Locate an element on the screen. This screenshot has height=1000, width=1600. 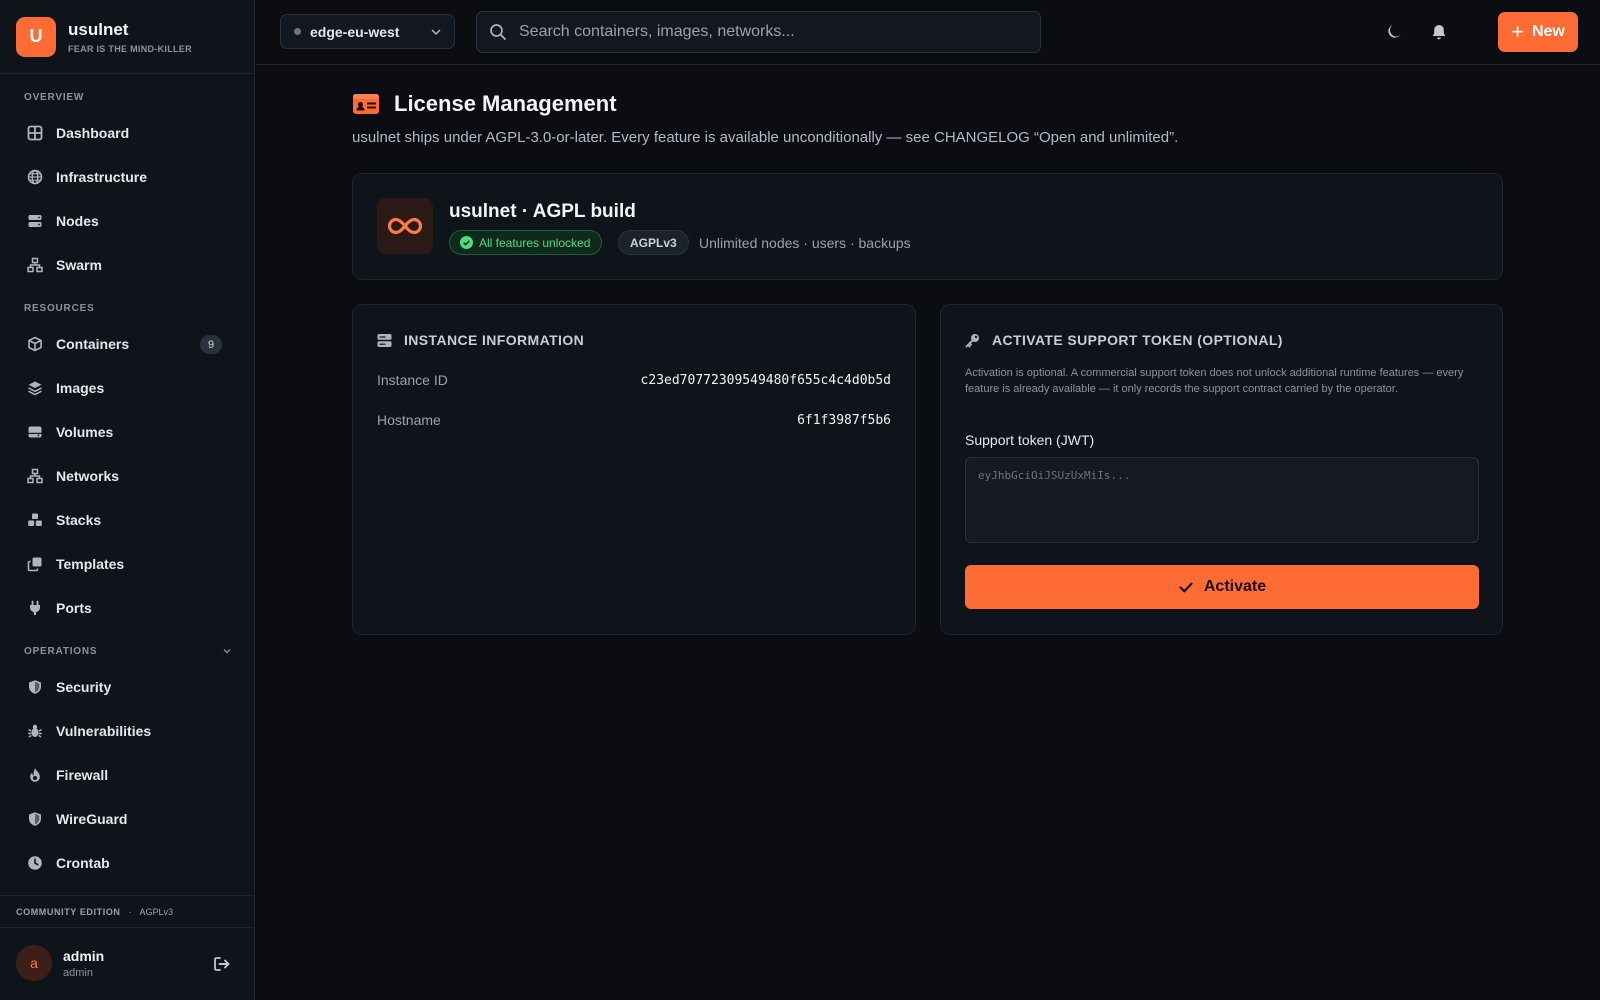
sidebar-item-containers: Containers 9 is located at coordinates (128, 344).